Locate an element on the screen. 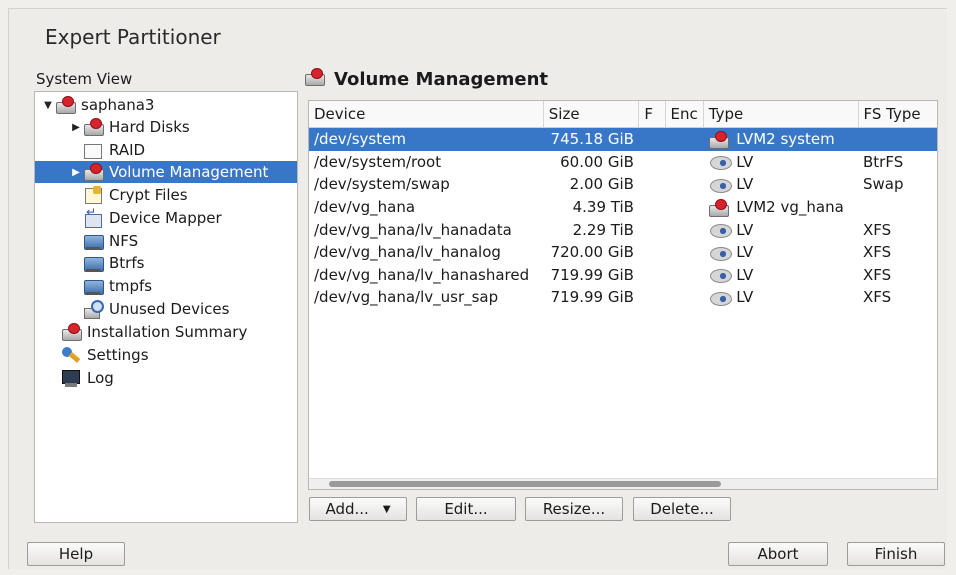 The width and height of the screenshot is (956, 575). column-header-fs-type: FS Type is located at coordinates (897, 114).